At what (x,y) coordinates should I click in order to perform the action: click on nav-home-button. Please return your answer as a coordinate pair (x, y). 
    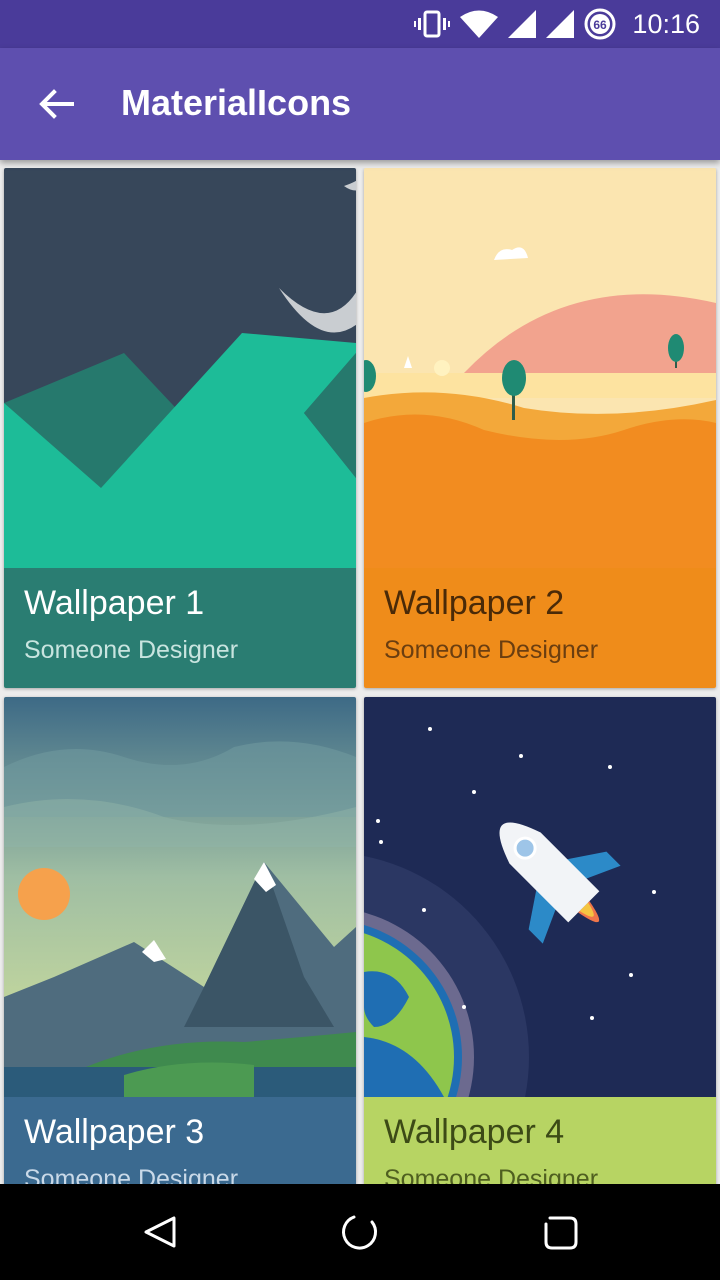
    Looking at the image, I should click on (360, 1232).